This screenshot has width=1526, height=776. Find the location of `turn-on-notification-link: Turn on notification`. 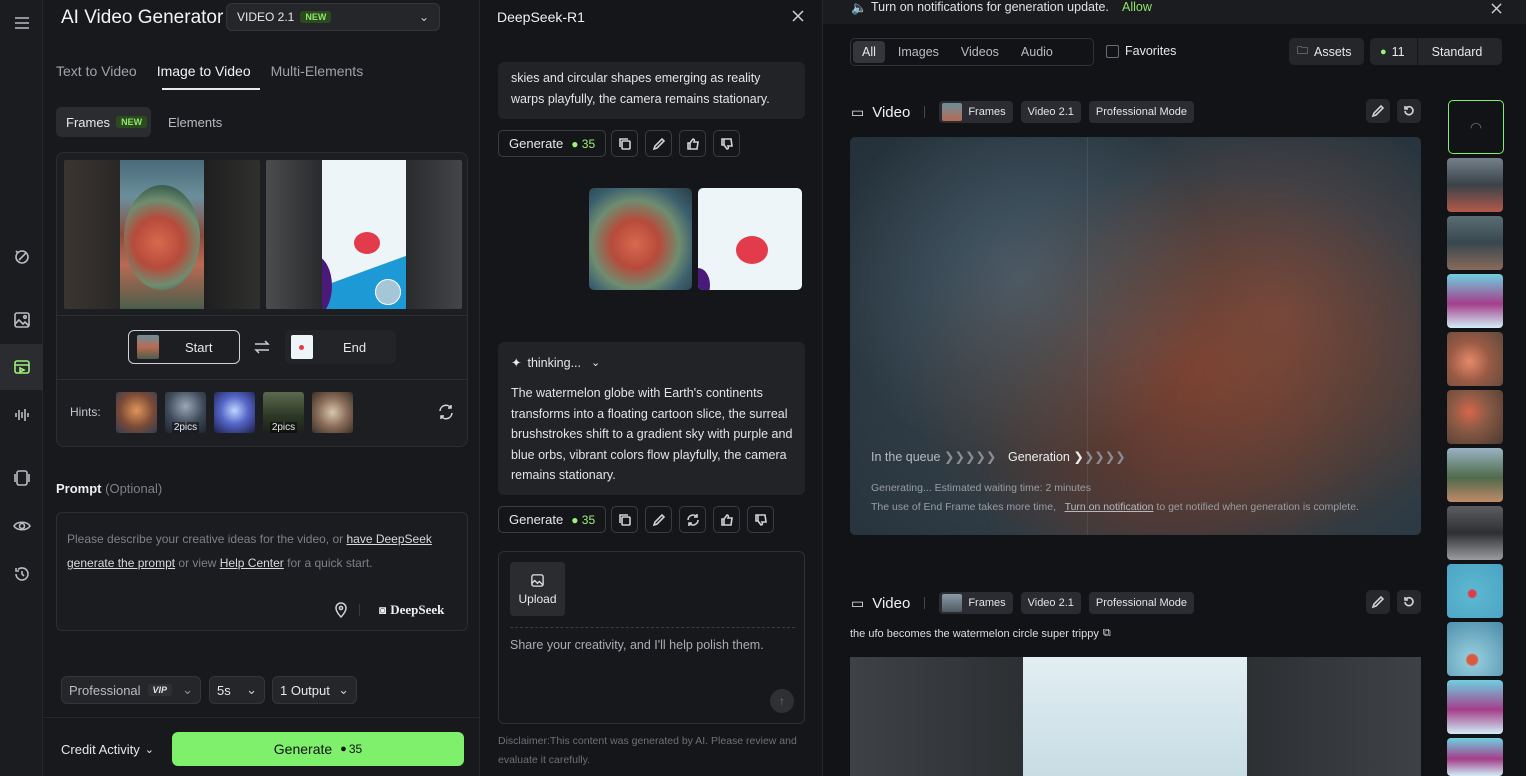

turn-on-notification-link: Turn on notification is located at coordinates (1109, 507).